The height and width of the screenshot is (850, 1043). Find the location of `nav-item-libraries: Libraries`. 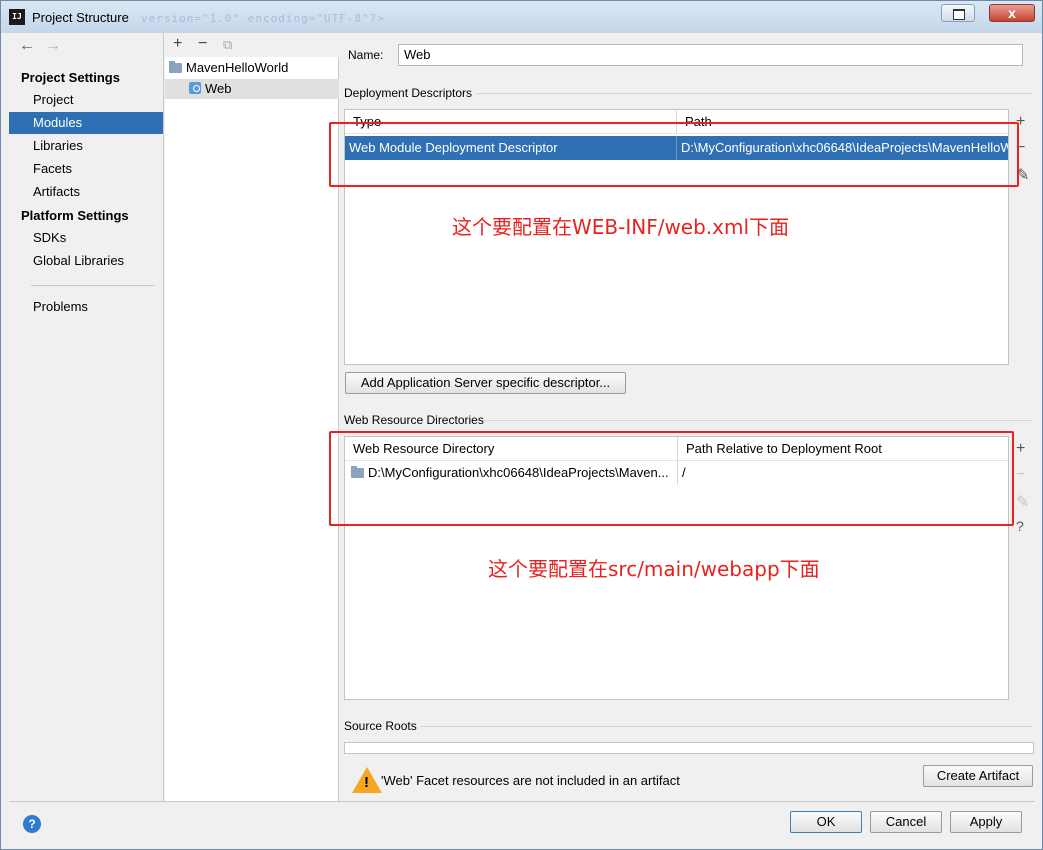

nav-item-libraries: Libraries is located at coordinates (86, 146).